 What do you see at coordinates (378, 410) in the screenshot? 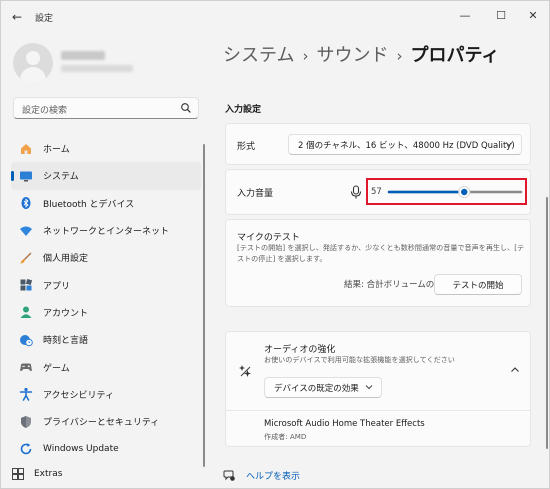
I see `divider` at bounding box center [378, 410].